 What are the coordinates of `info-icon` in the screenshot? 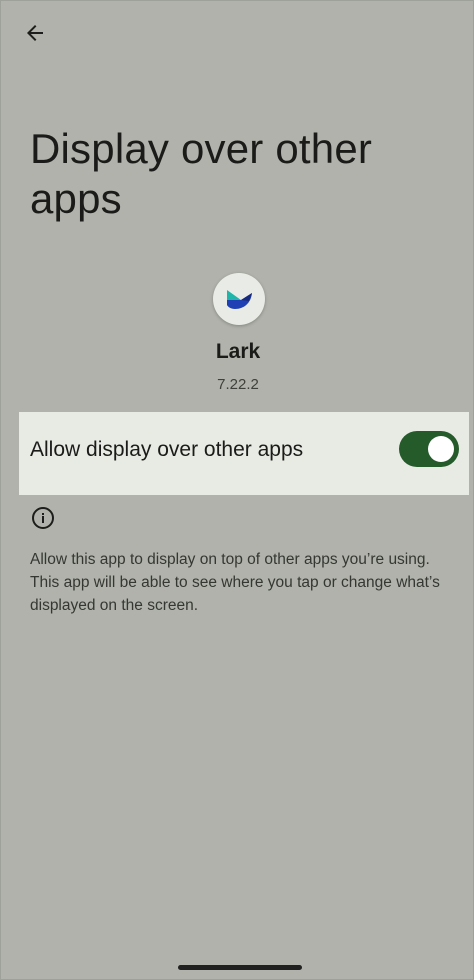 It's located at (43, 518).